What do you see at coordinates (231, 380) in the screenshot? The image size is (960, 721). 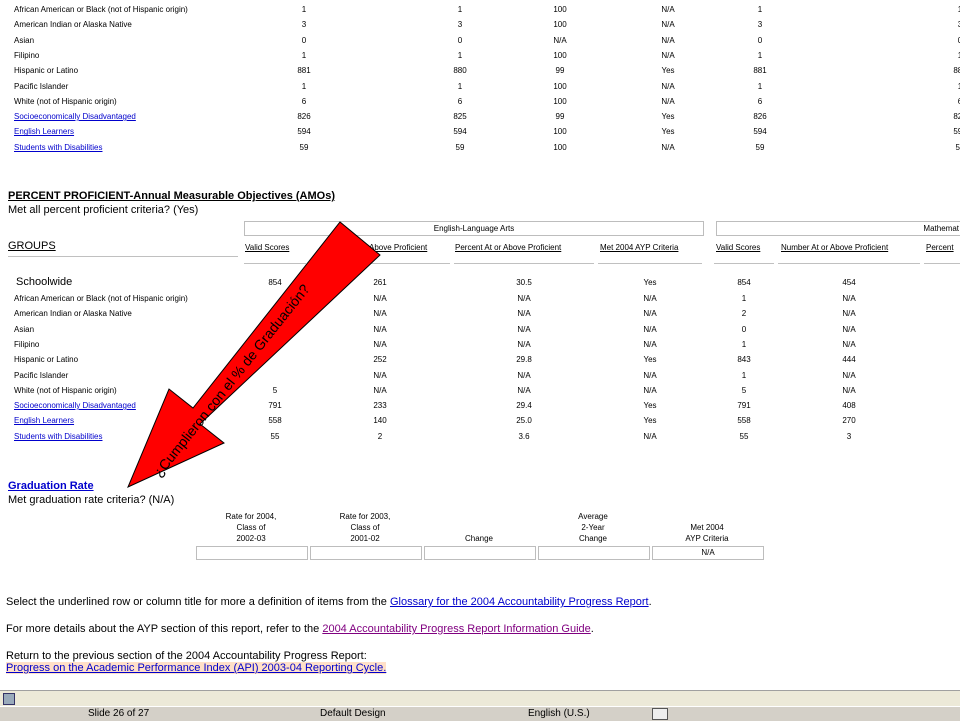 I see `arrow-annotation-text: ¿Cumplieron con el % de Graduación?` at bounding box center [231, 380].